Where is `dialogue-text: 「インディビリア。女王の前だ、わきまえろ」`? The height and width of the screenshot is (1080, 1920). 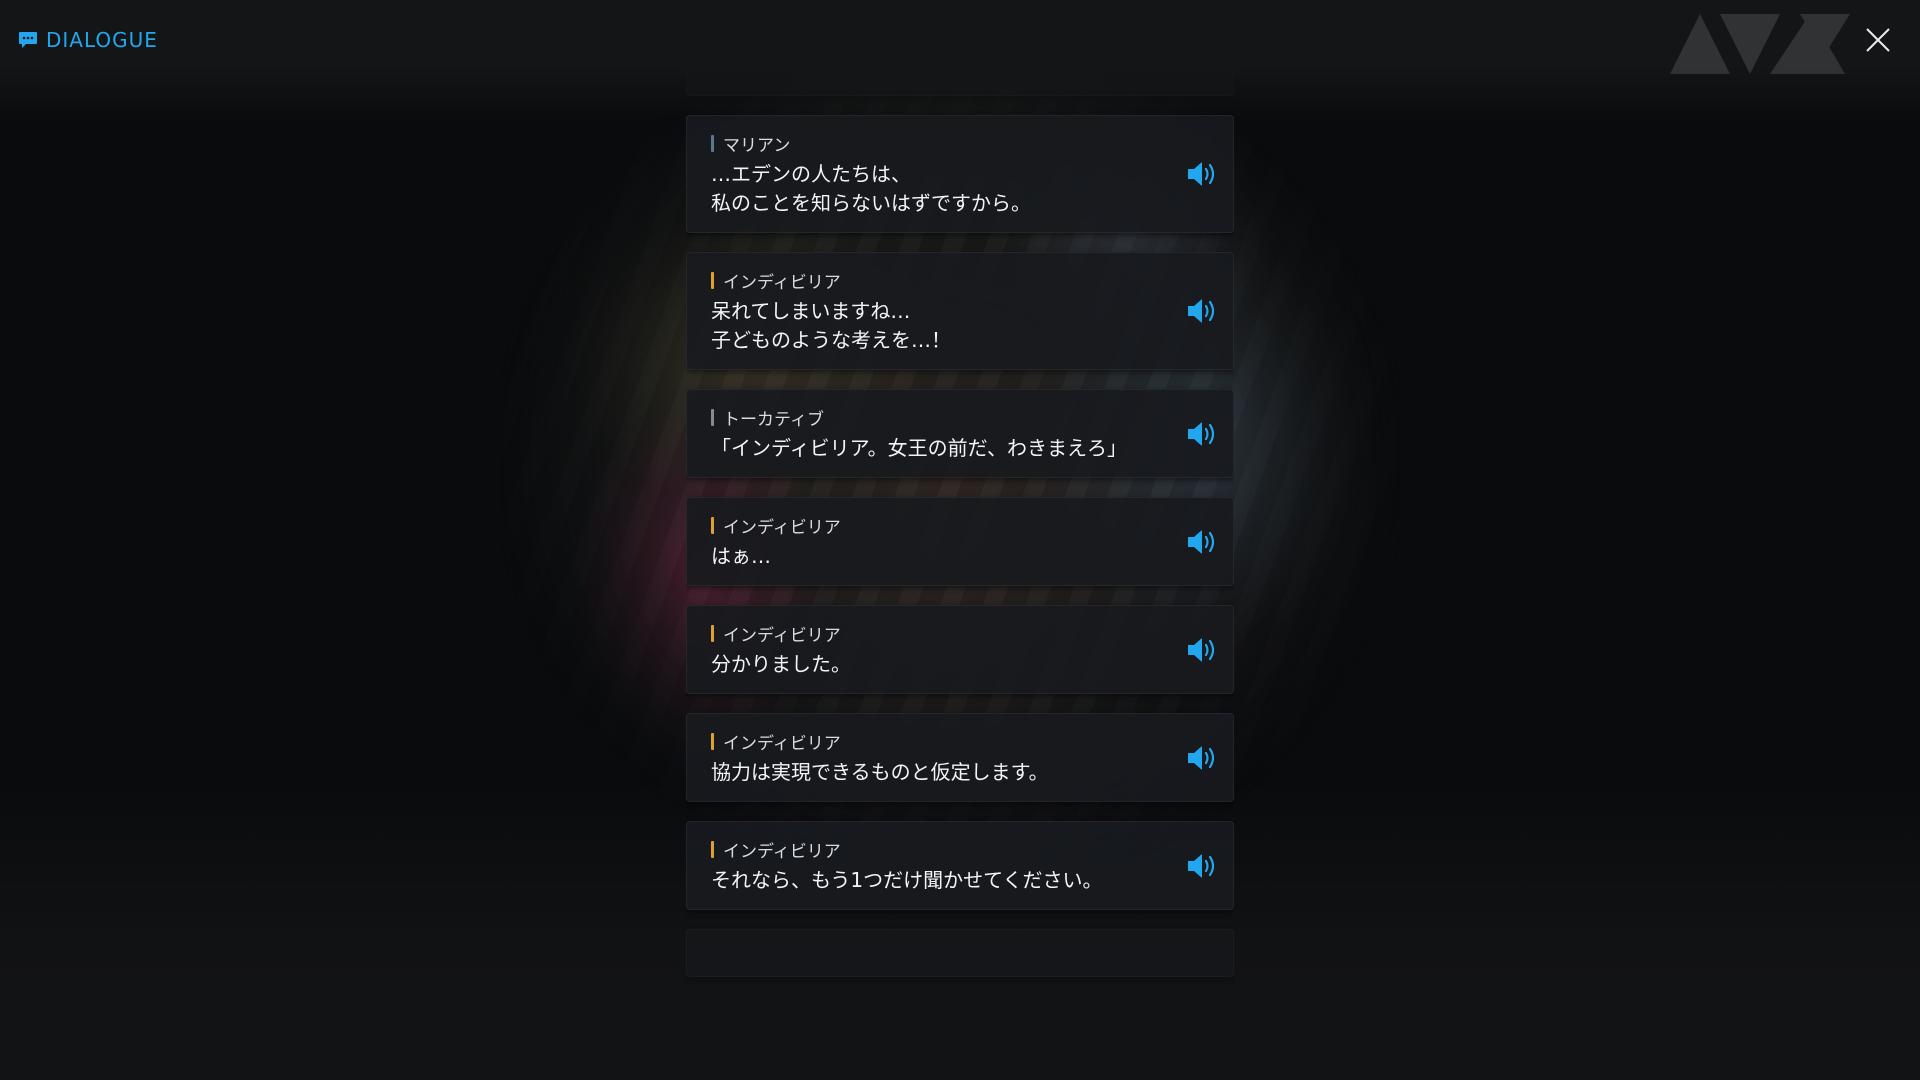
dialogue-text: 「インディビリア。女王の前だ、わきまえろ」 is located at coordinates (919, 448).